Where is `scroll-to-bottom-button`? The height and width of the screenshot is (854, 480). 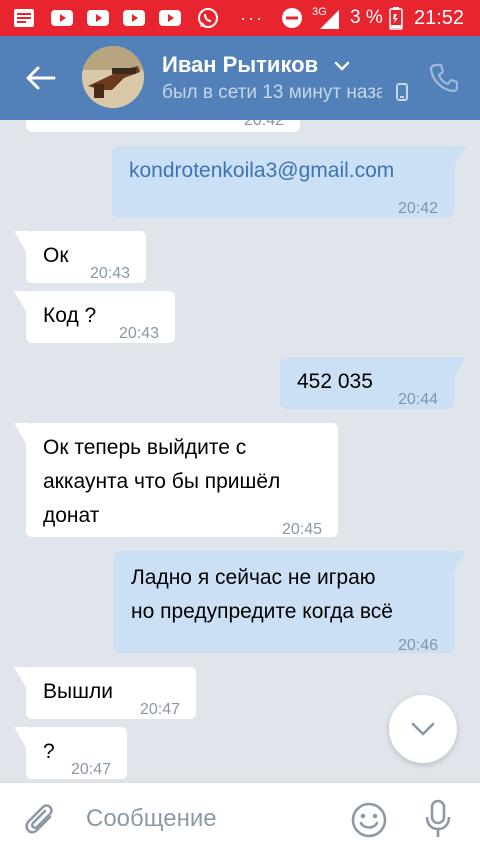 scroll-to-bottom-button is located at coordinates (423, 729).